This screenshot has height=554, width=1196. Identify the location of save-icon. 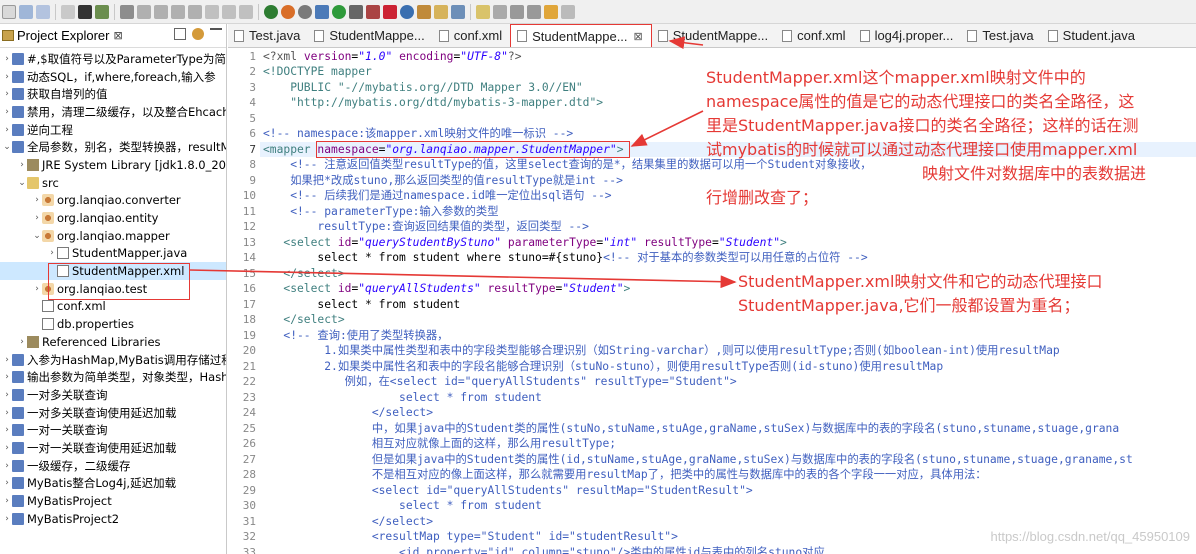
(26, 11).